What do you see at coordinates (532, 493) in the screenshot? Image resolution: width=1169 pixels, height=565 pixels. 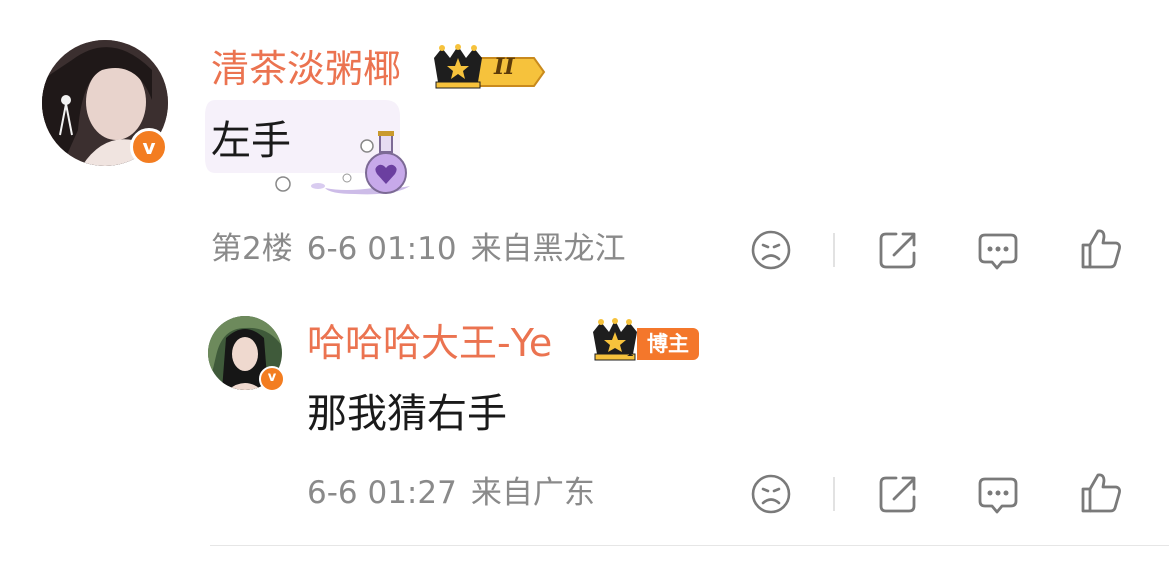 I see `reply-location: 来自广东` at bounding box center [532, 493].